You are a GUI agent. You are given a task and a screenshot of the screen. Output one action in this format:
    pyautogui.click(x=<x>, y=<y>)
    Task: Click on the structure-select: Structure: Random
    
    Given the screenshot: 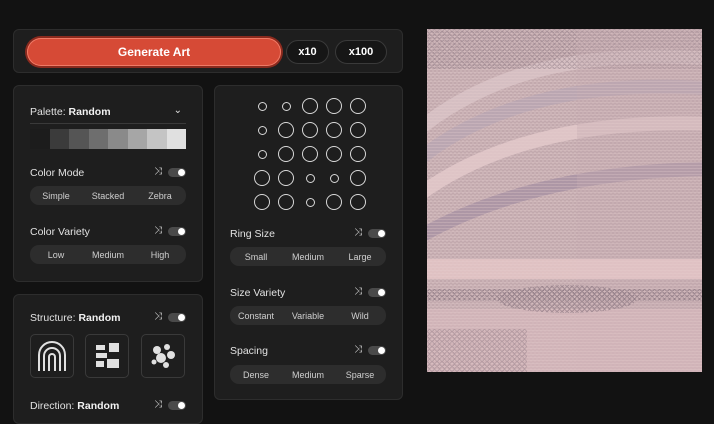 What is the action you would take?
    pyautogui.click(x=75, y=318)
    